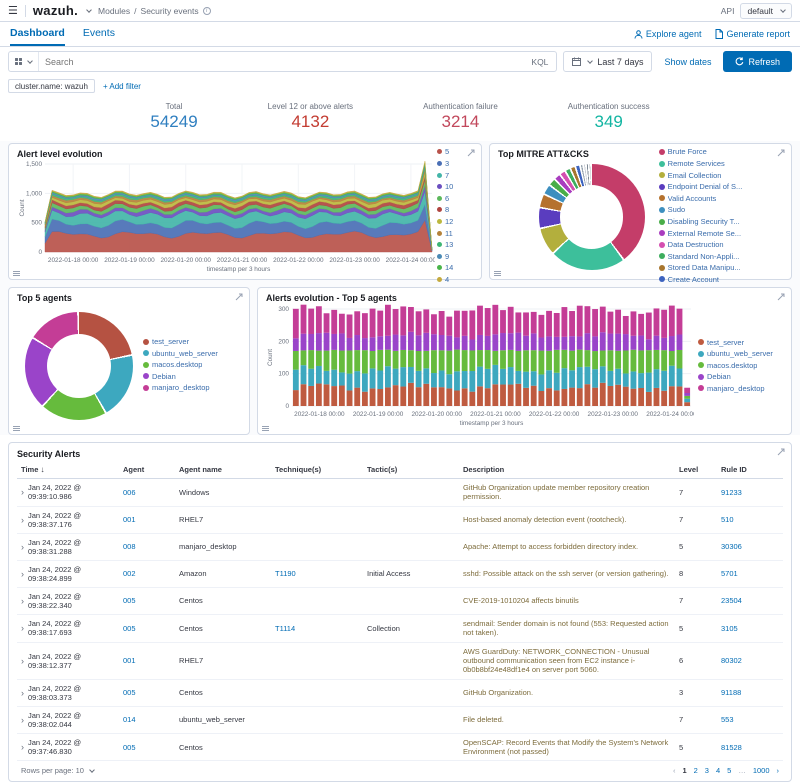 This screenshot has width=800, height=782. What do you see at coordinates (700, 244) in the screenshot?
I see `legend-item: Data Destruction` at bounding box center [700, 244].